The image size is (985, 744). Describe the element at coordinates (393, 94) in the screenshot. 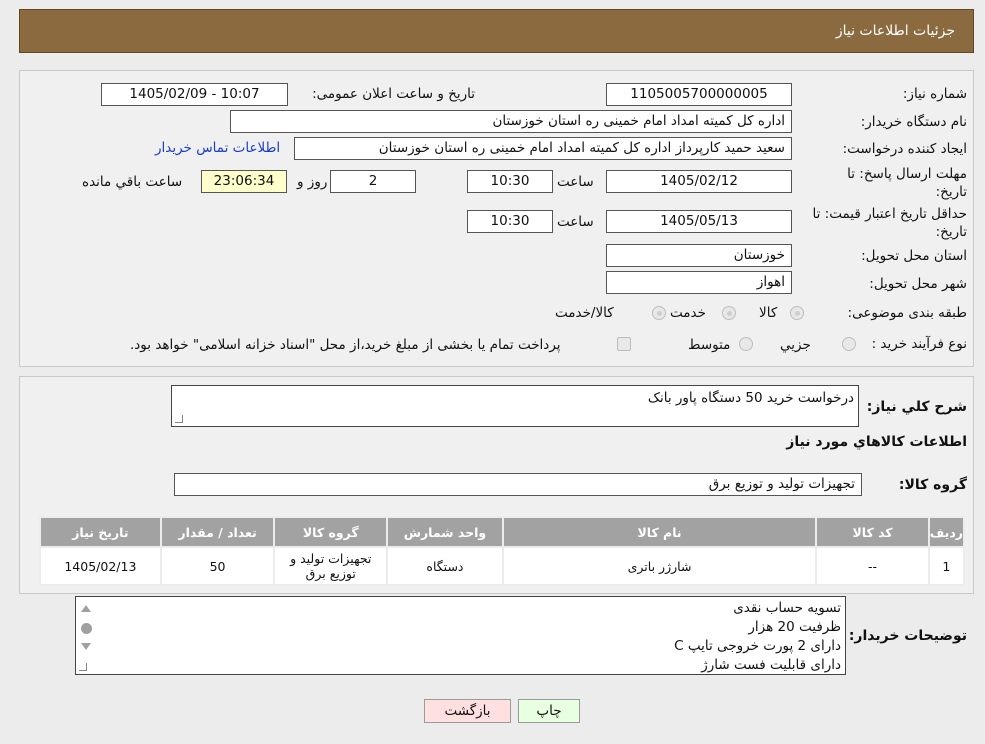

I see `announce-datetime-label: تاریخ و ساعت اعلان عمومی:` at that location.